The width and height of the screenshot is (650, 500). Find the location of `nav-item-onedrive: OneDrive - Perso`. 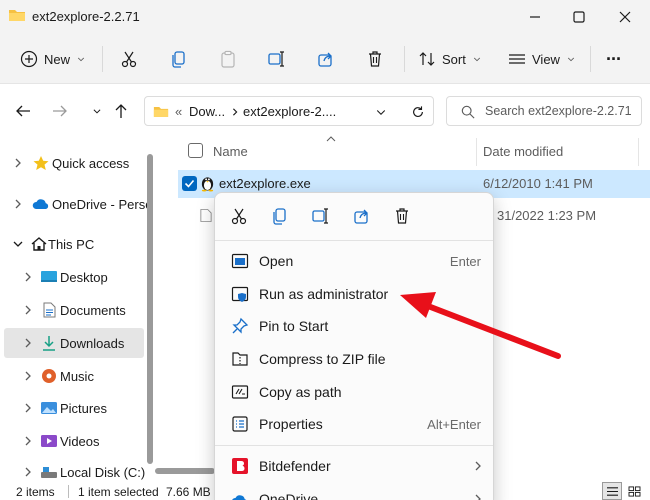

nav-item-onedrive: OneDrive - Perso is located at coordinates (78, 204).